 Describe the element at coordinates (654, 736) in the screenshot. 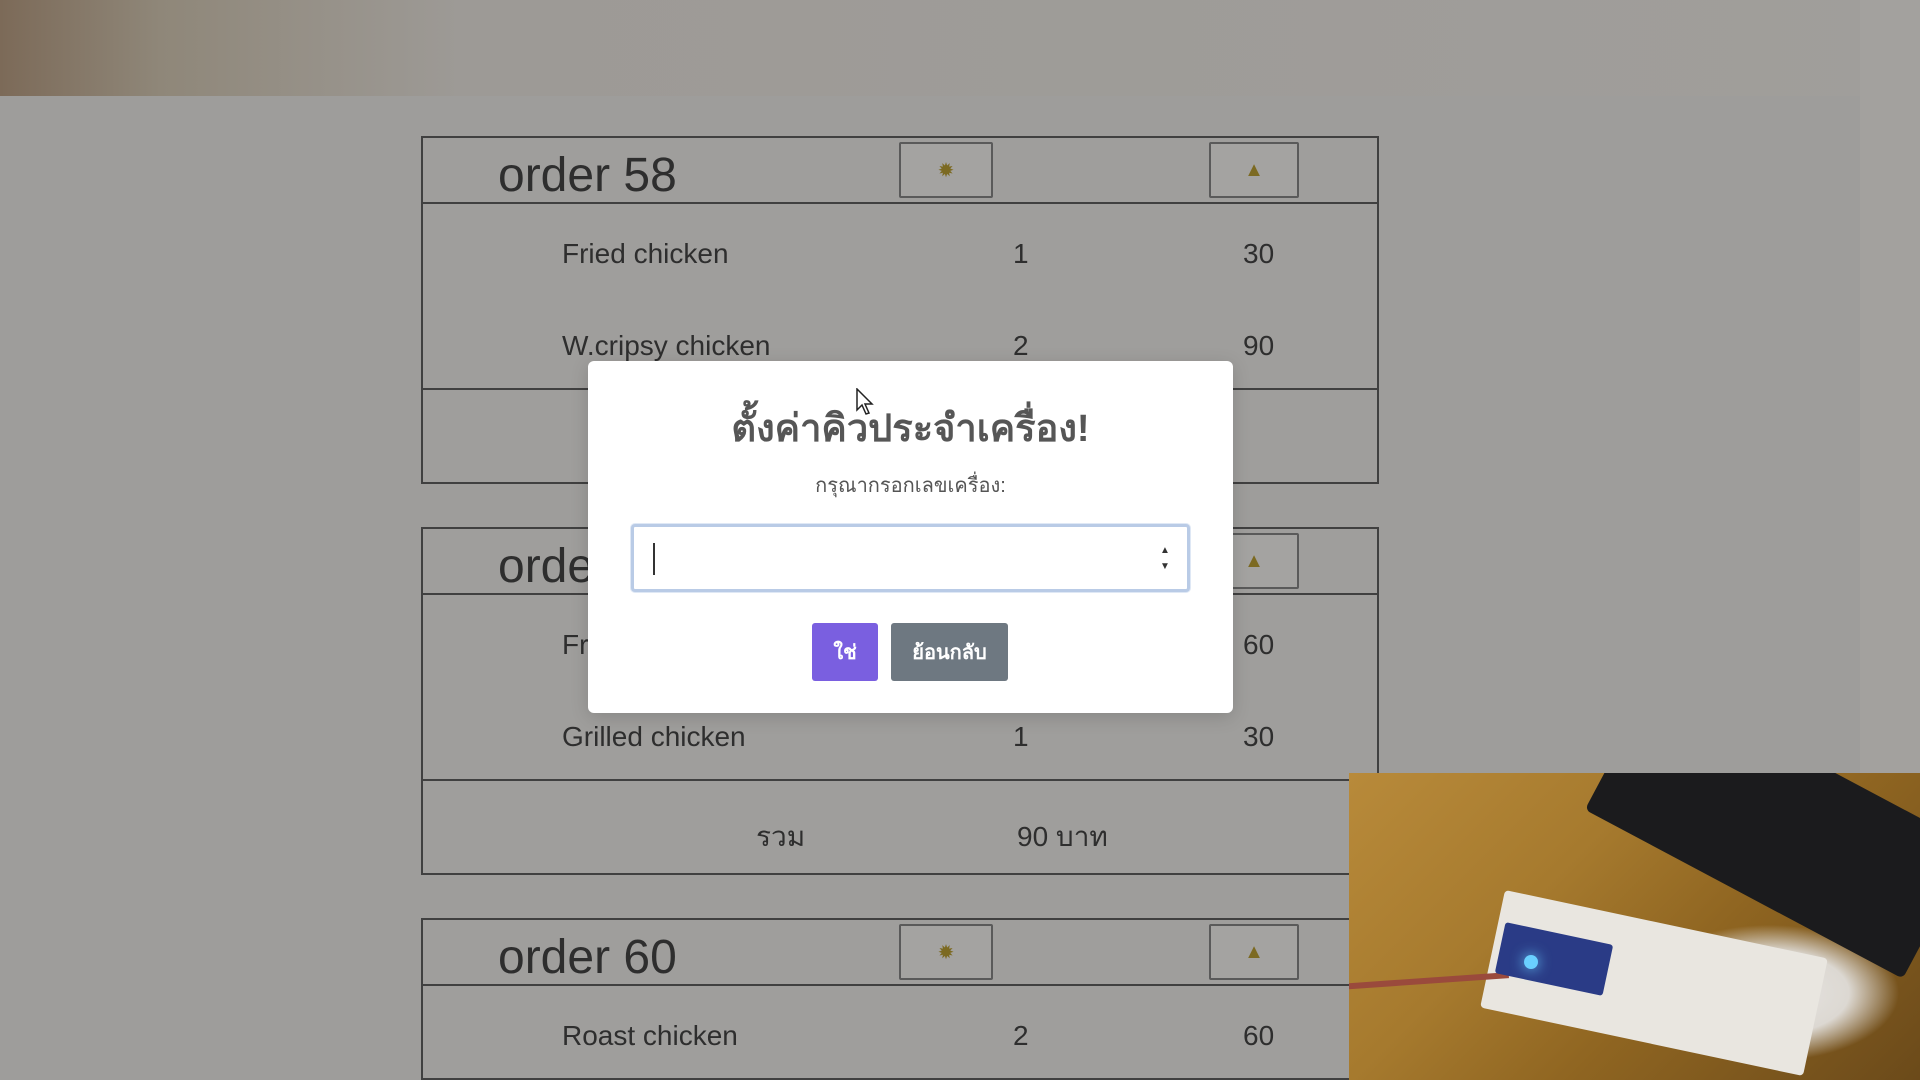

I see `item-name: Grilled chicken` at that location.